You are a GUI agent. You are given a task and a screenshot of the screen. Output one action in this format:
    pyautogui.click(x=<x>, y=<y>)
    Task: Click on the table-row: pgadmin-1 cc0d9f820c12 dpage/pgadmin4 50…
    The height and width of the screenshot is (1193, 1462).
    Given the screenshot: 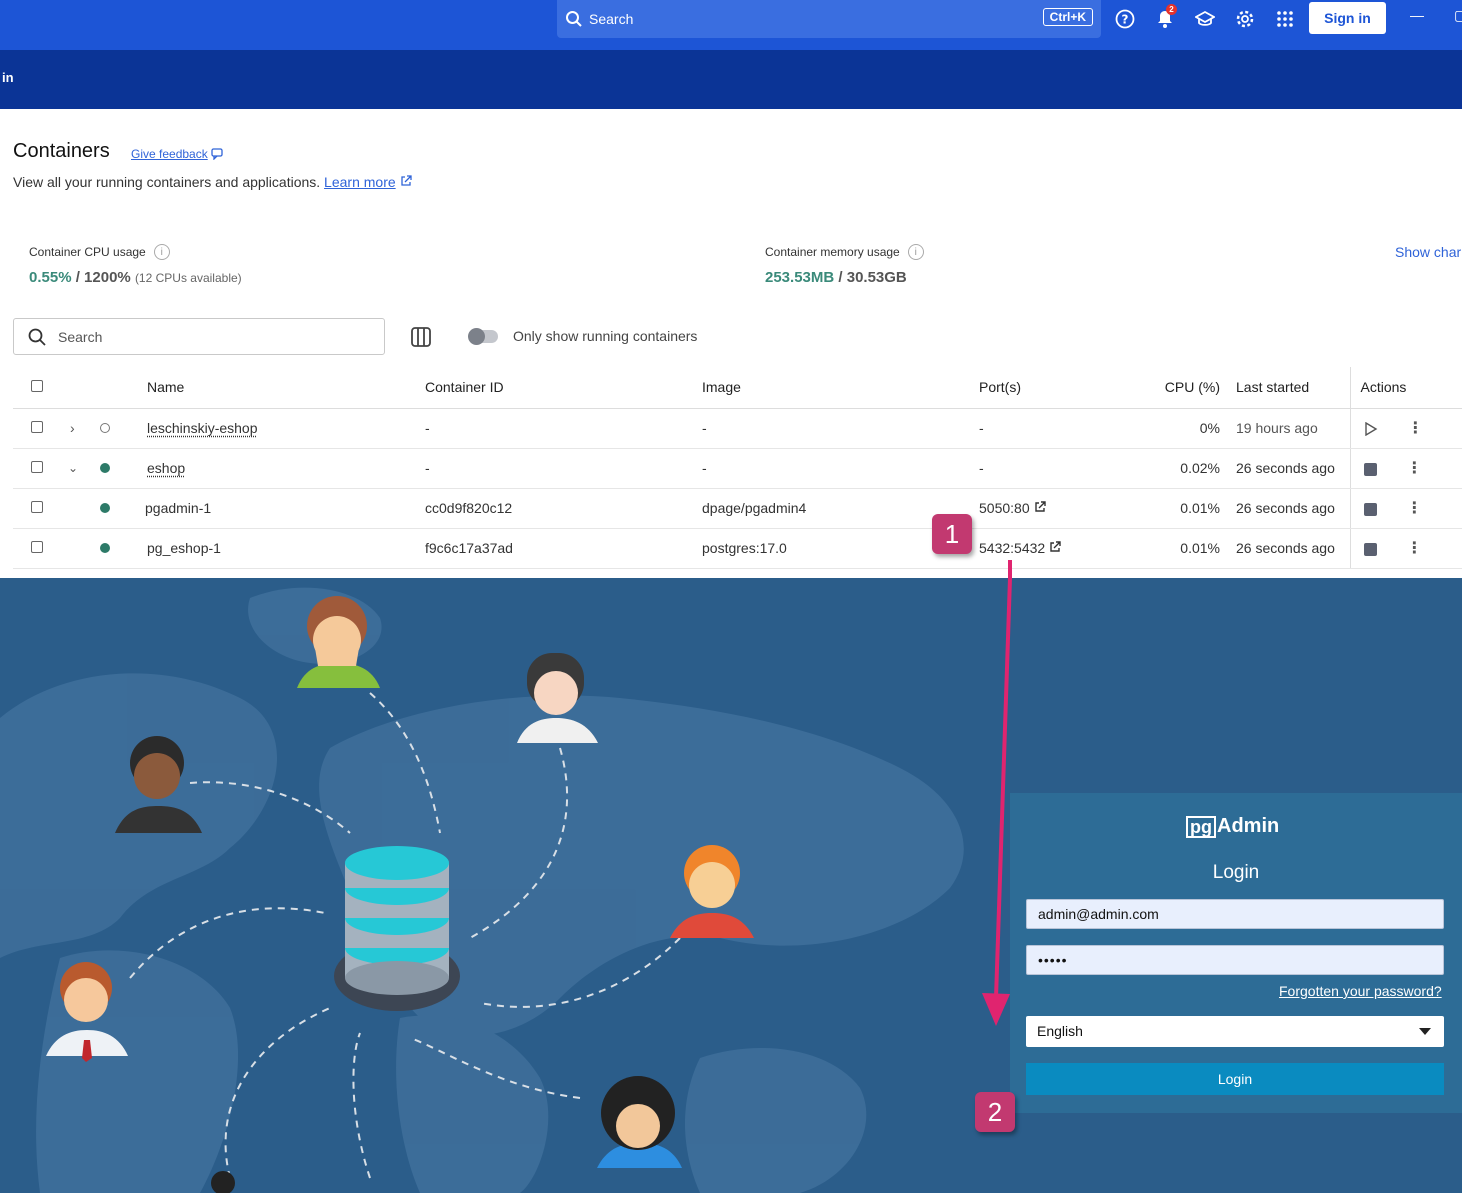 What is the action you would take?
    pyautogui.click(x=737, y=508)
    